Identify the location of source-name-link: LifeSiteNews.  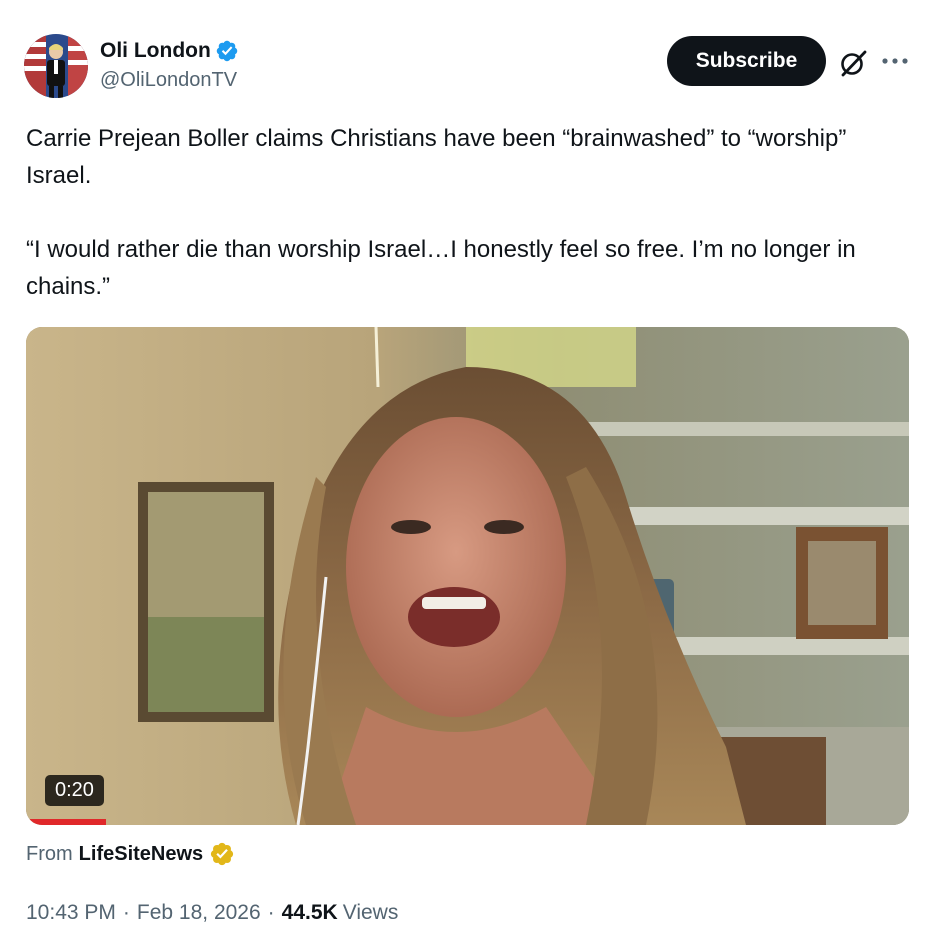
(141, 854).